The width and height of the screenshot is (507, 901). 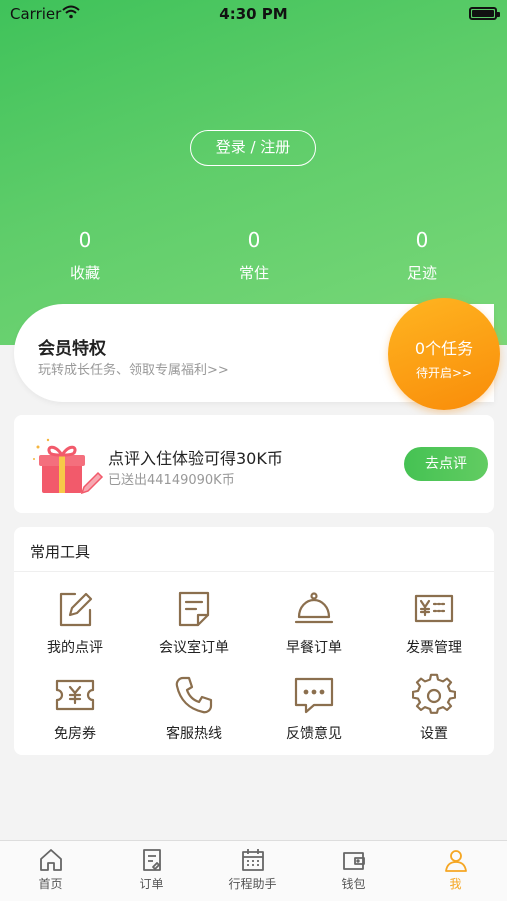 I want to click on stat-label: 收藏, so click(x=84, y=273).